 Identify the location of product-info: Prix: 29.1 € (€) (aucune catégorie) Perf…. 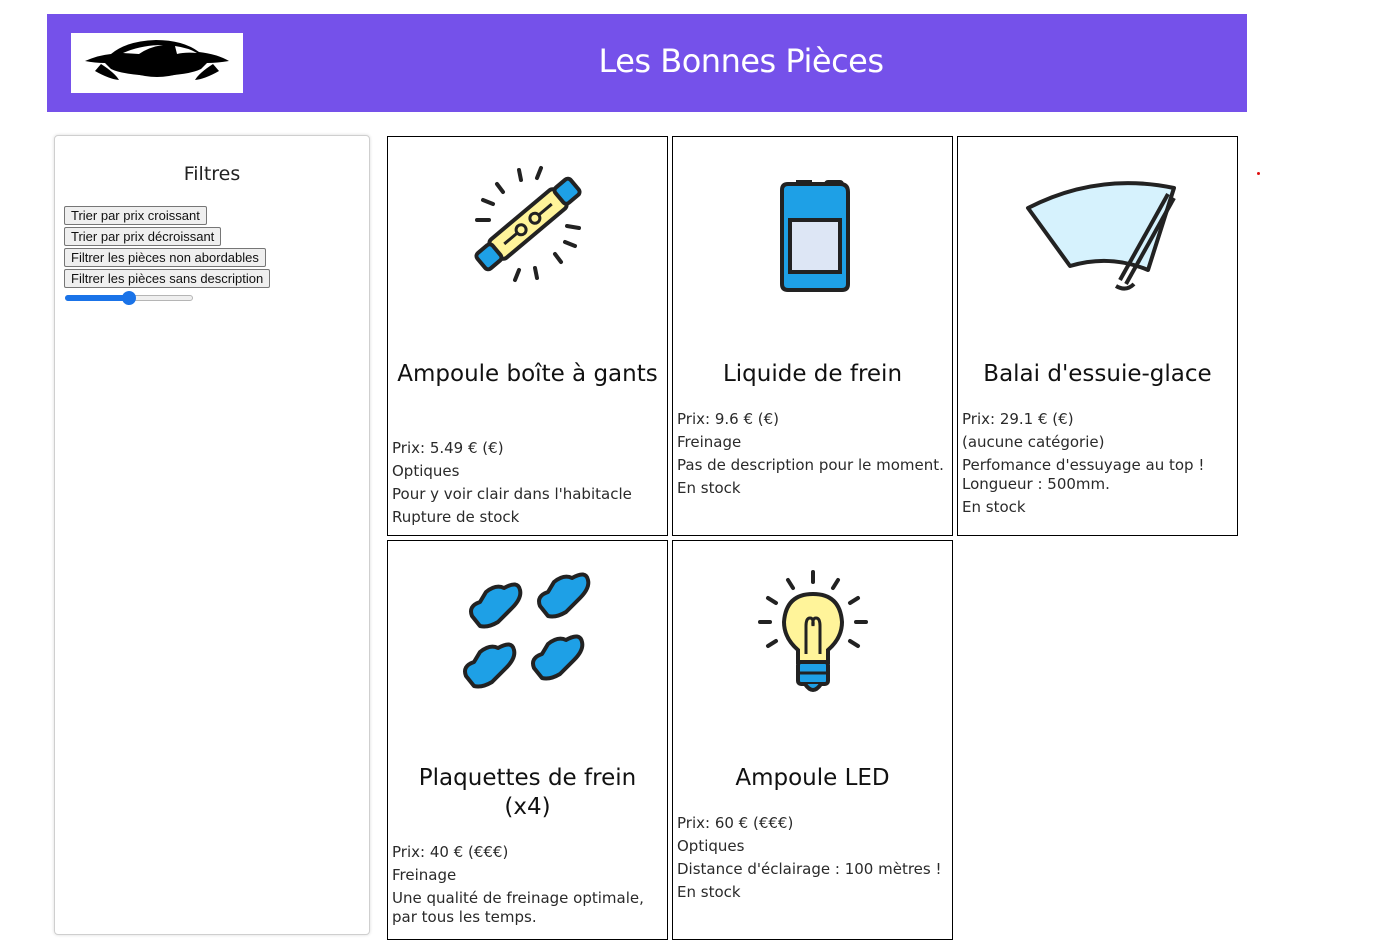
(1097, 465).